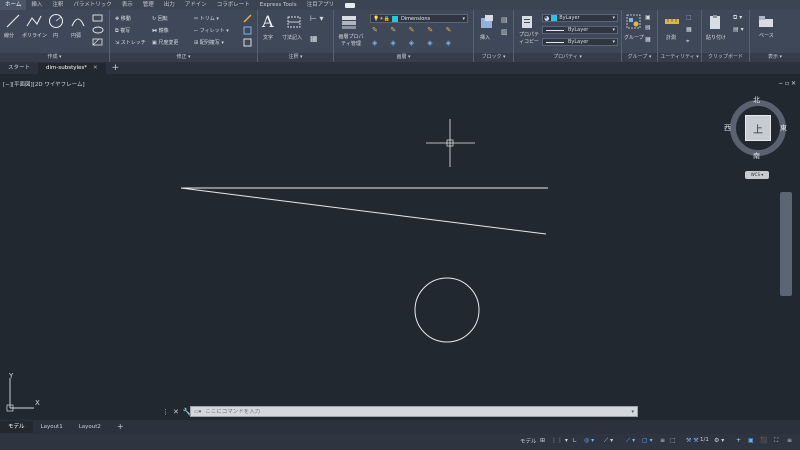  Describe the element at coordinates (737, 18) in the screenshot. I see `copy-clip-icon: ⧉ ▾` at that location.